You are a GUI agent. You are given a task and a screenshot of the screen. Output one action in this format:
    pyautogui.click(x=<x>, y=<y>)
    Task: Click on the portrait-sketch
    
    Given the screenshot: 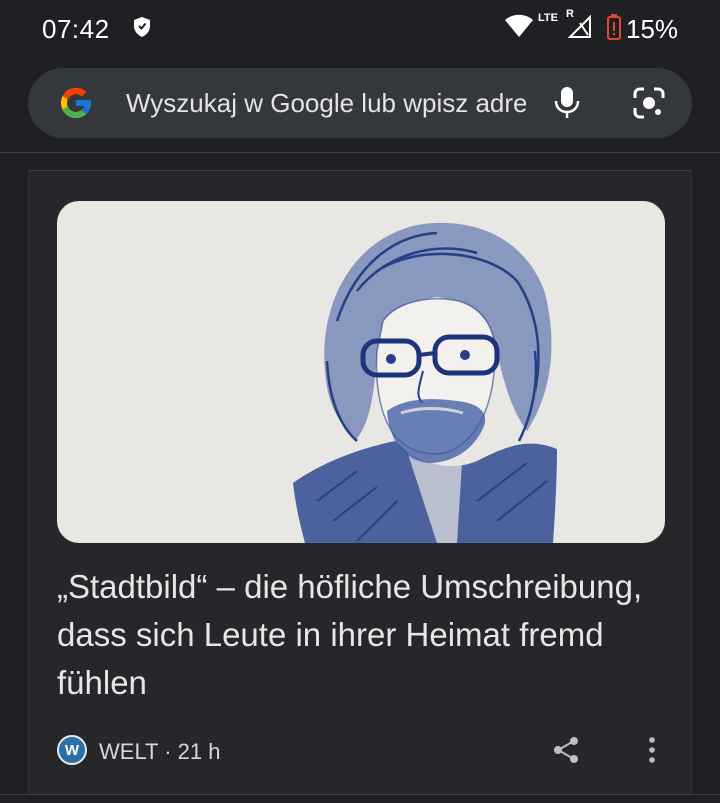 What is the action you would take?
    pyautogui.click(x=425, y=382)
    